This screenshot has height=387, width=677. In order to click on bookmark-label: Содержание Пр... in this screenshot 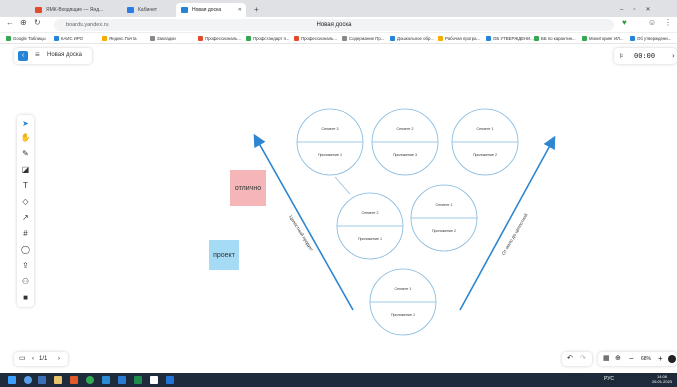, I will do `click(367, 38)`.